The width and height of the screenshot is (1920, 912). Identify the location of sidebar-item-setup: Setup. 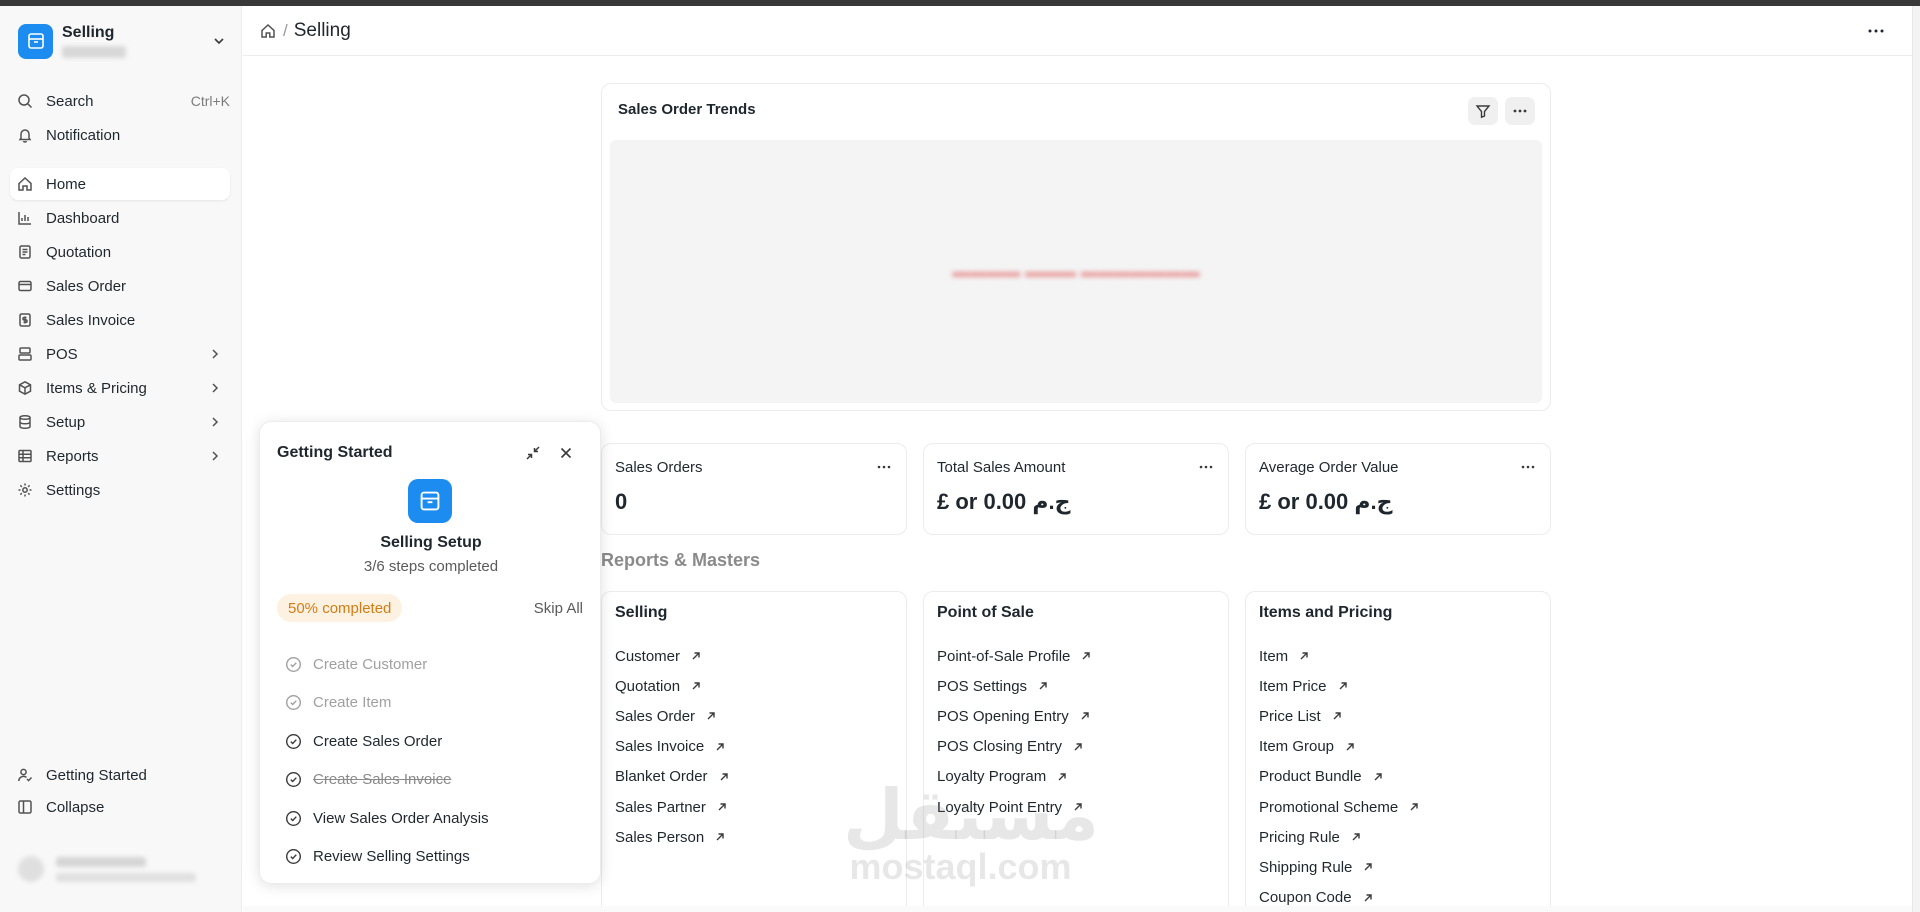
(120, 422).